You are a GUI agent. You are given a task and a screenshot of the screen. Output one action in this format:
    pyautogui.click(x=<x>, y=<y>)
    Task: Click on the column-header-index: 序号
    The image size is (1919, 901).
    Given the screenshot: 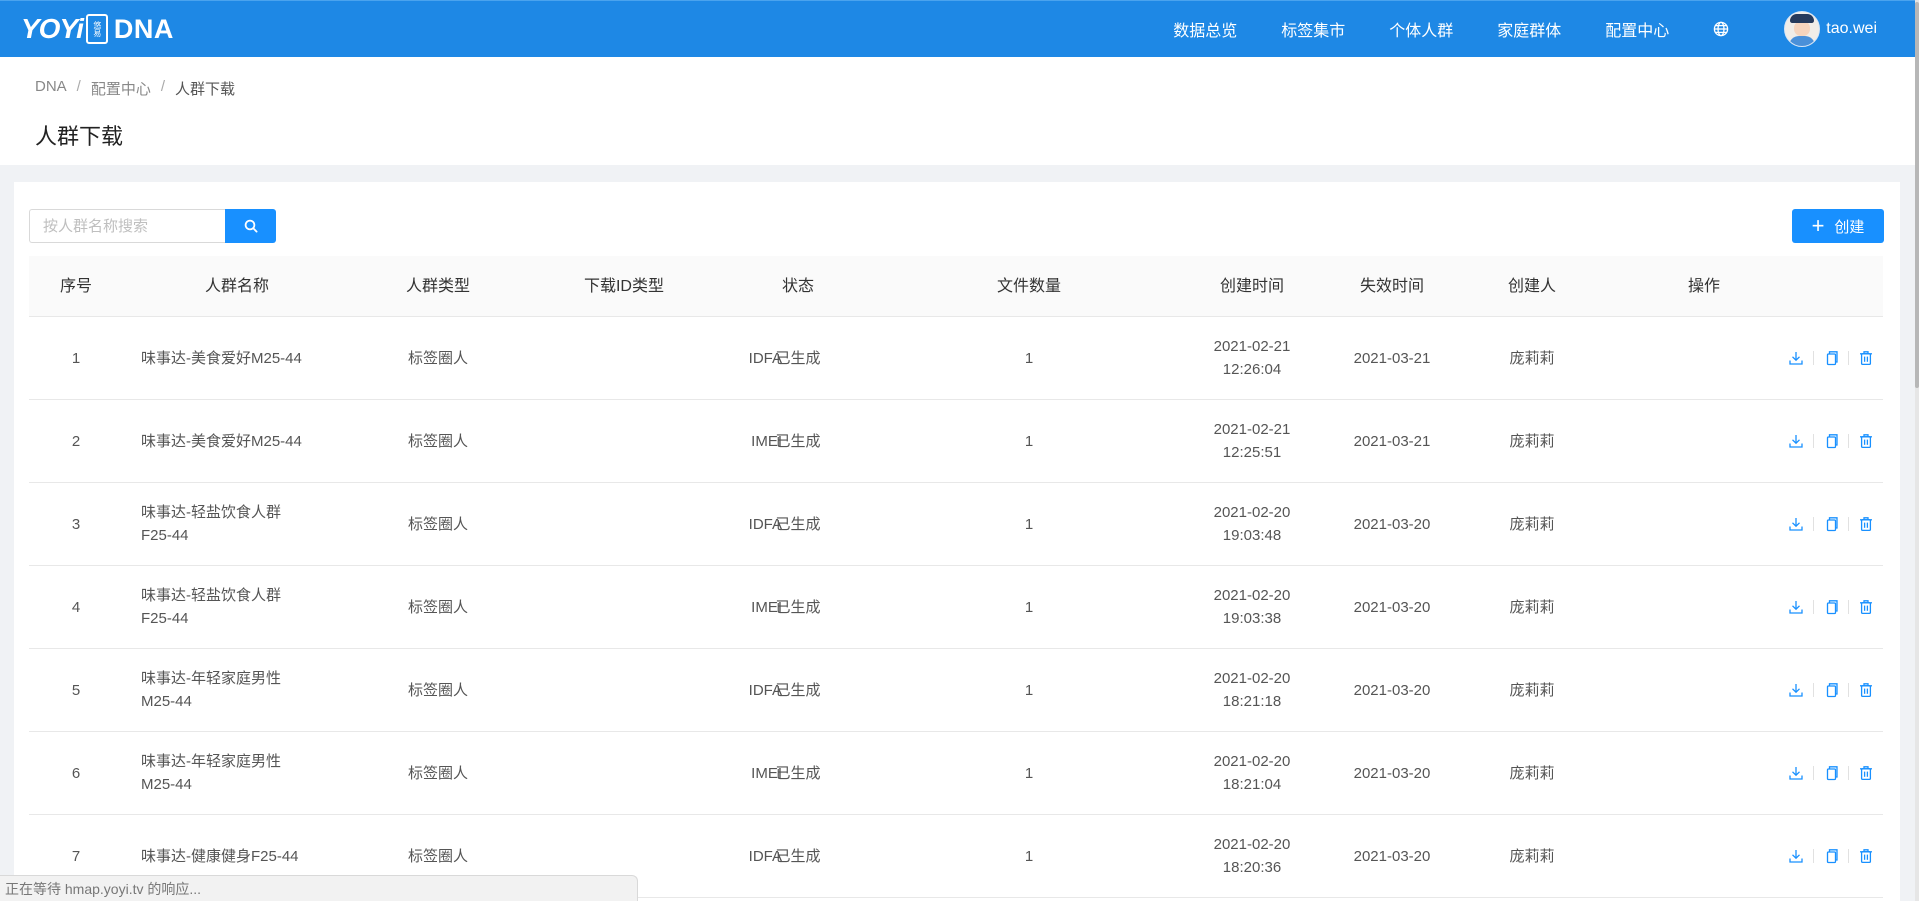 What is the action you would take?
    pyautogui.click(x=75, y=286)
    